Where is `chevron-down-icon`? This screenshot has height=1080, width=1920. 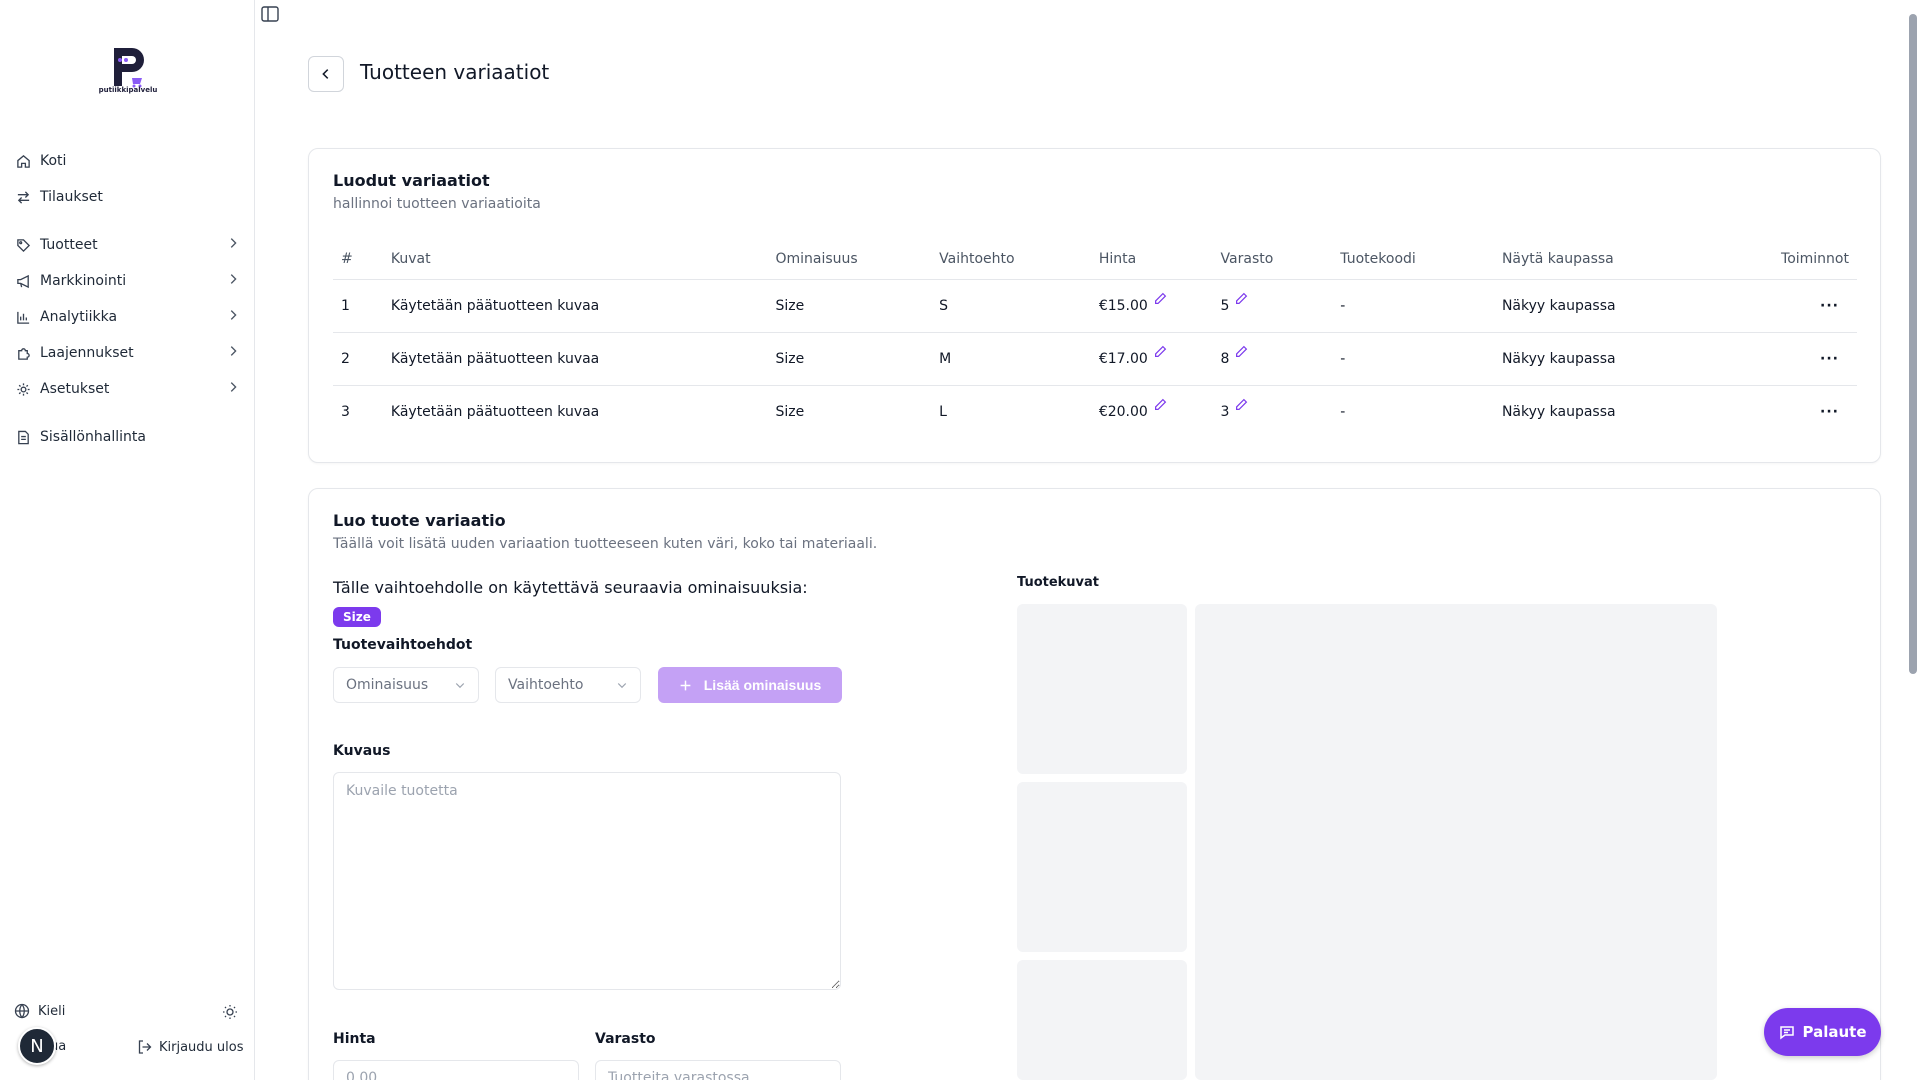 chevron-down-icon is located at coordinates (460, 687).